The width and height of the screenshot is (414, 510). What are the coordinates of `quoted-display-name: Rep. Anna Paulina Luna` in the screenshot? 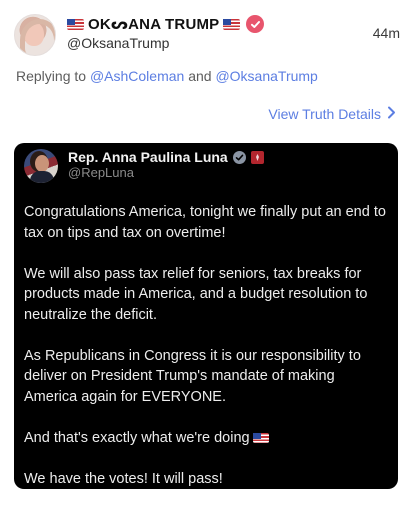 It's located at (148, 157).